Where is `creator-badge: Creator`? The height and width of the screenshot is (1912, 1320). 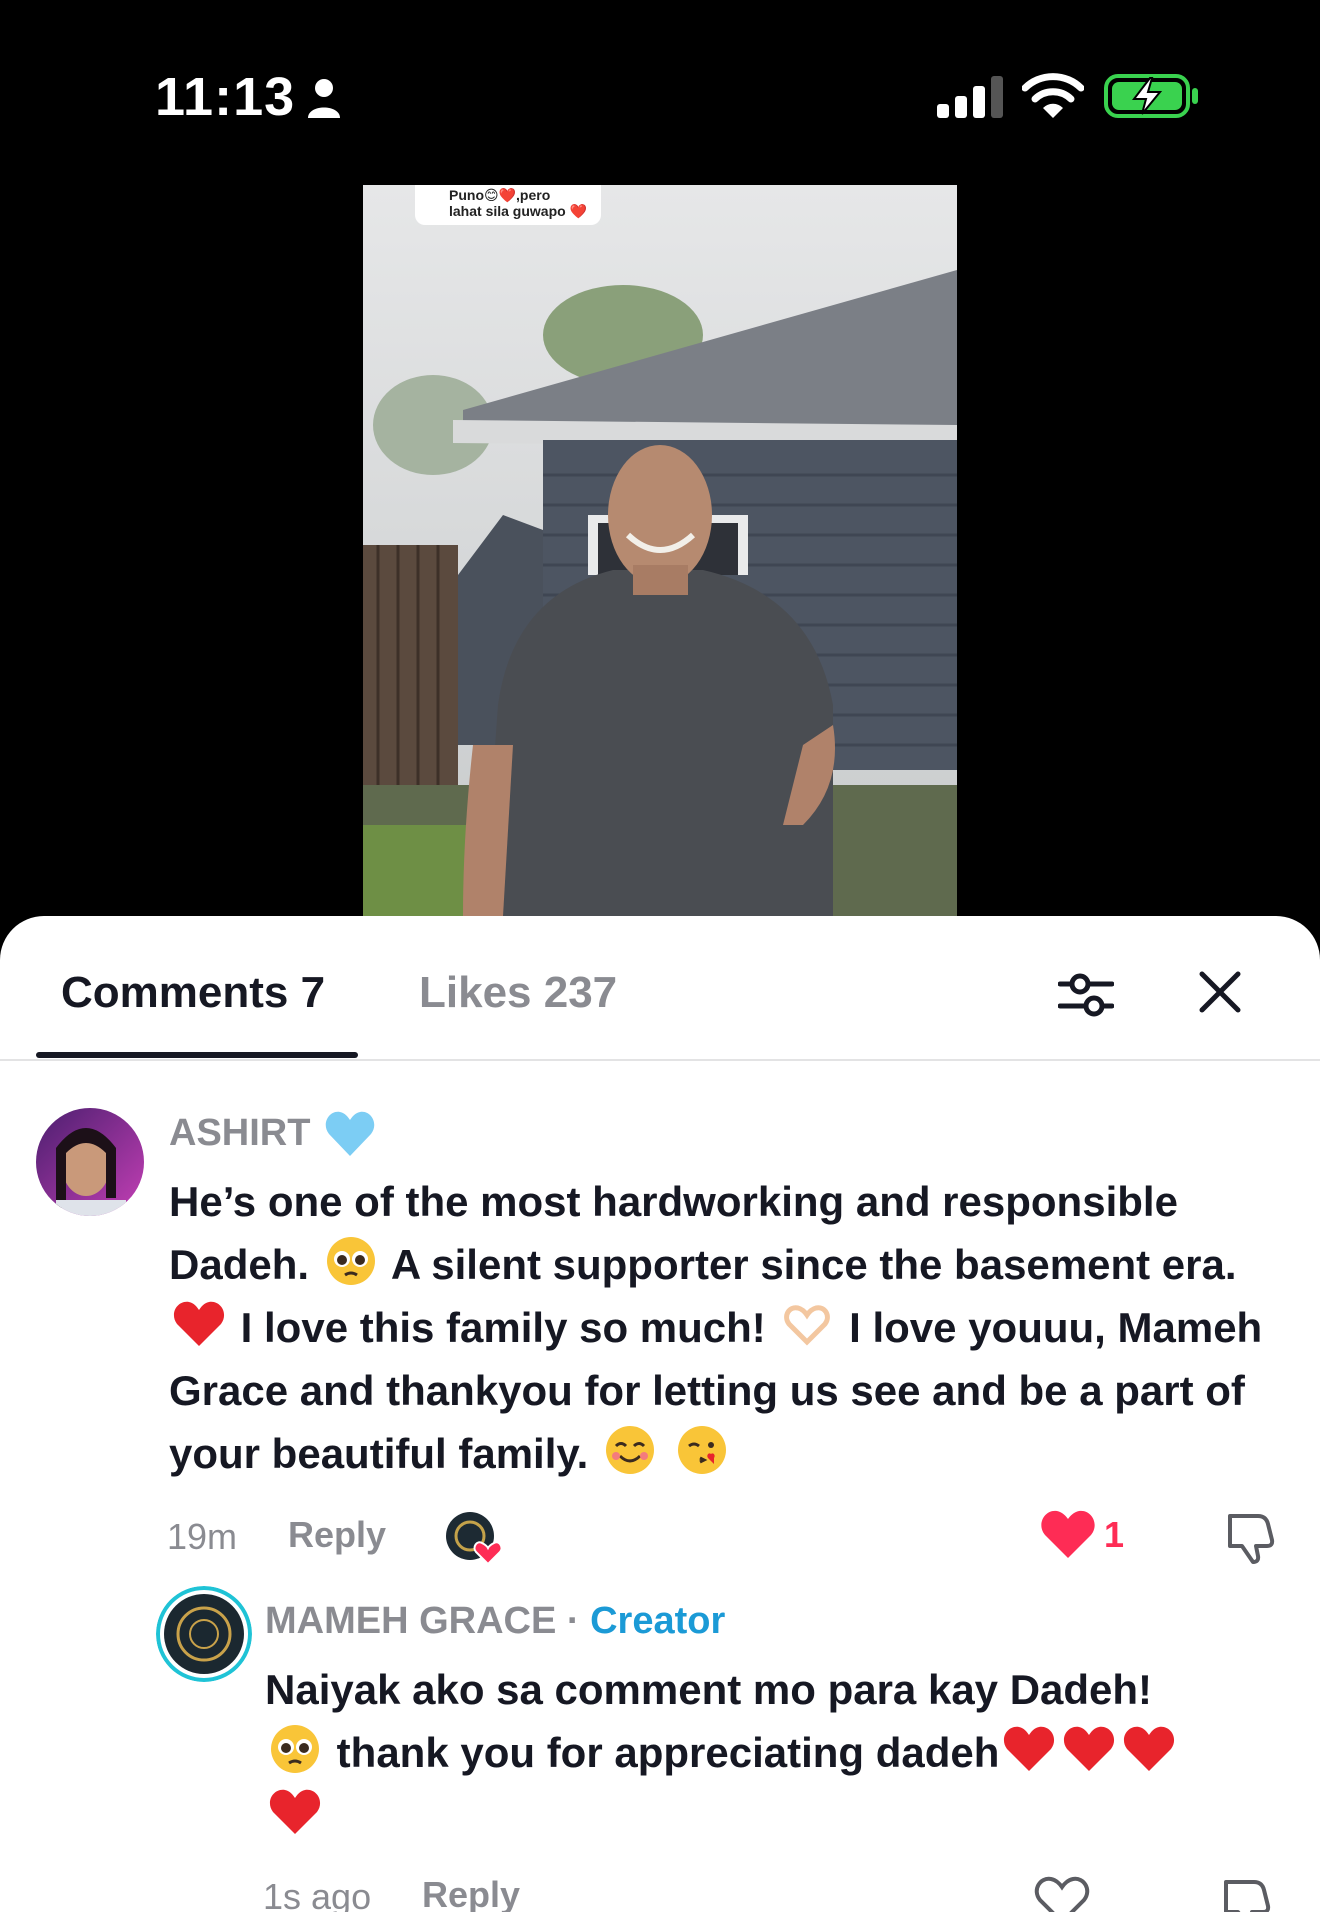 creator-badge: Creator is located at coordinates (658, 1621).